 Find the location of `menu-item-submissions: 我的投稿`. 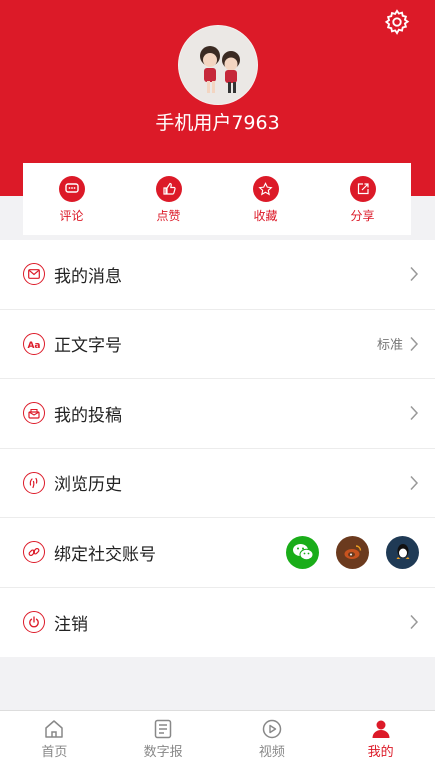

menu-item-submissions: 我的投稿 is located at coordinates (217, 414).